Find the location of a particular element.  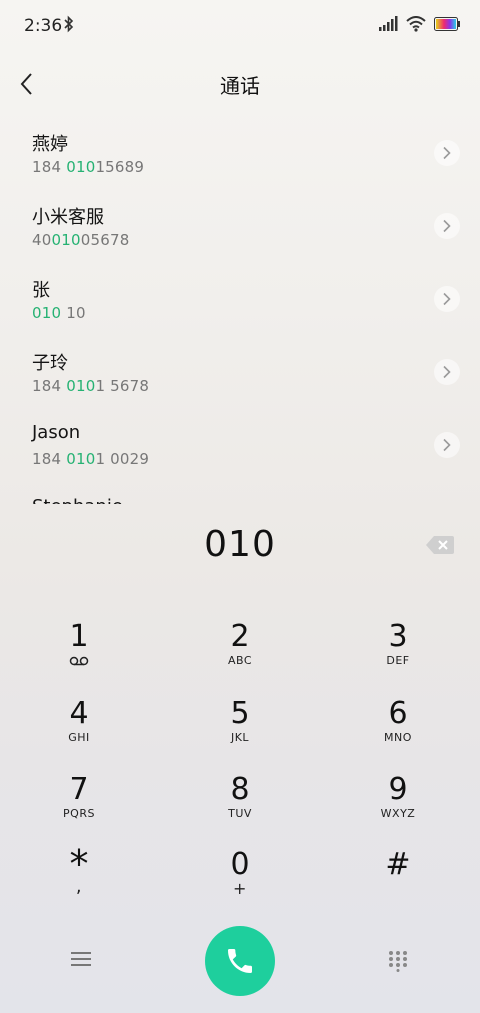

page-title: 通话 is located at coordinates (240, 86).